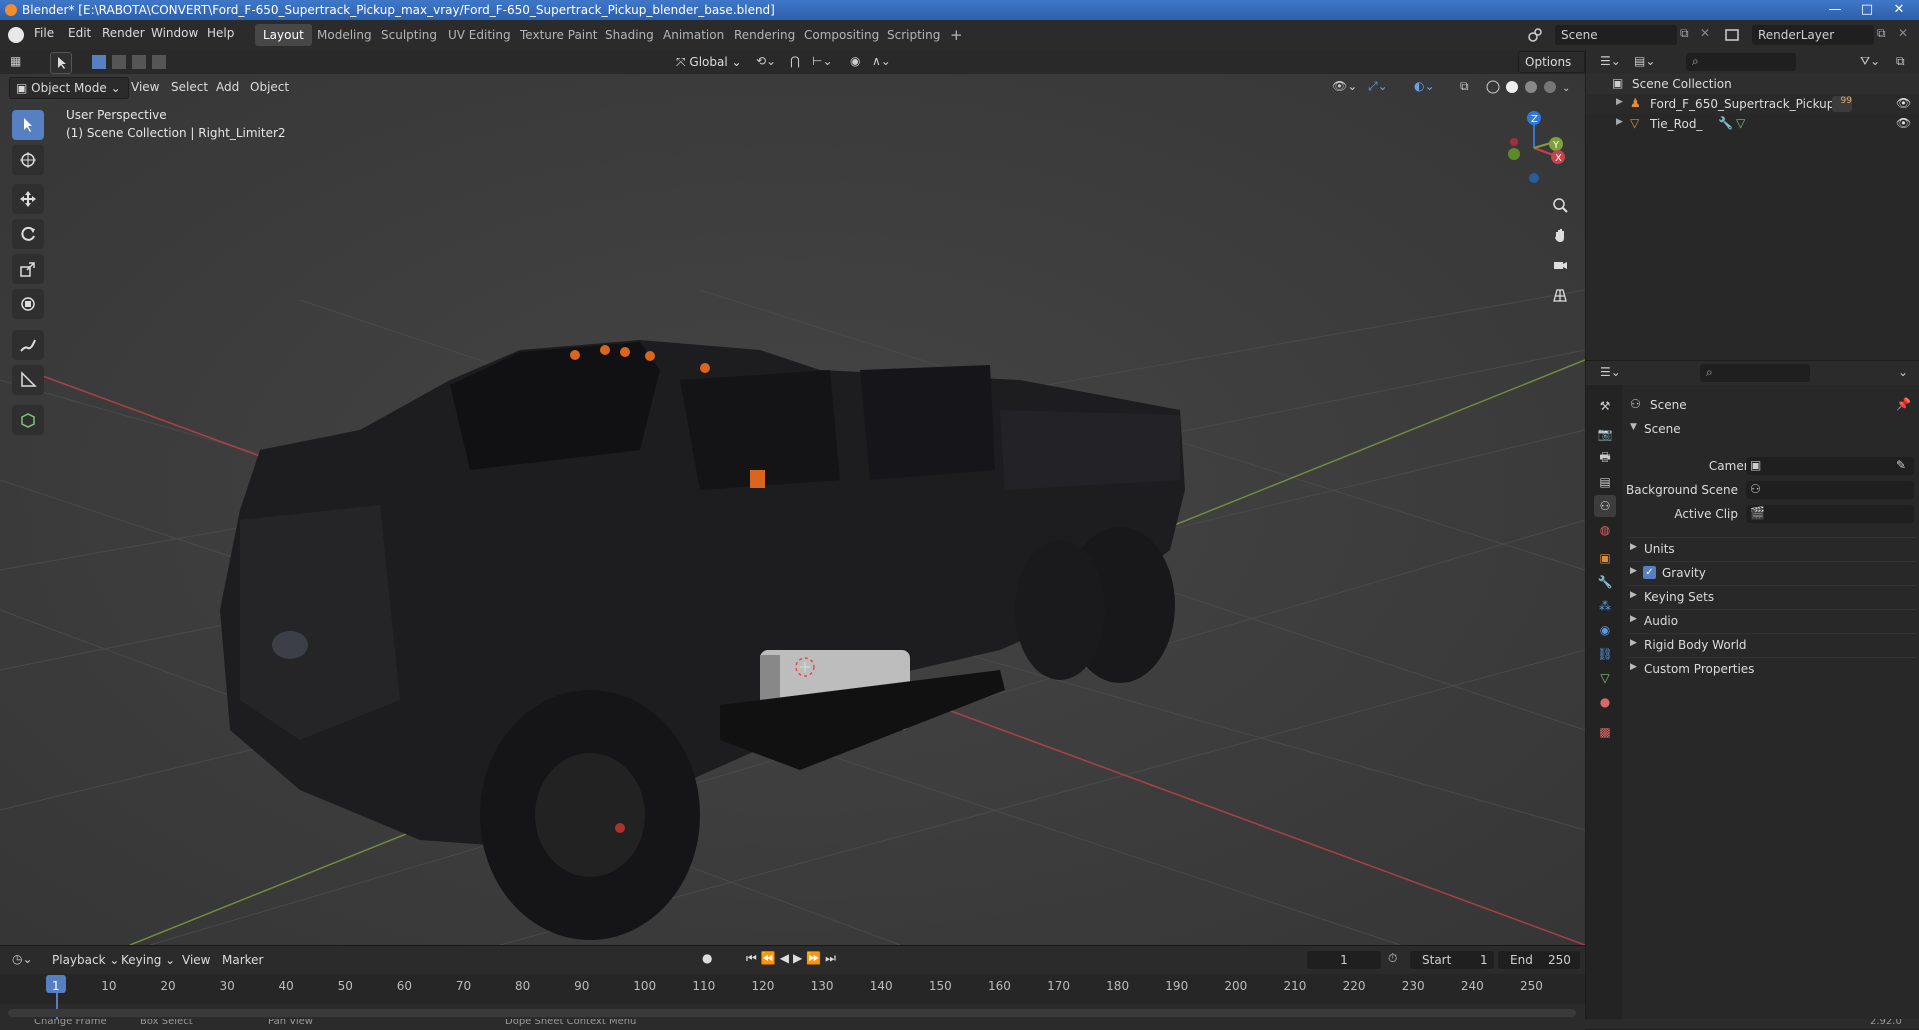  Describe the element at coordinates (1560, 295) in the screenshot. I see `ortho-toggle-icon` at that location.